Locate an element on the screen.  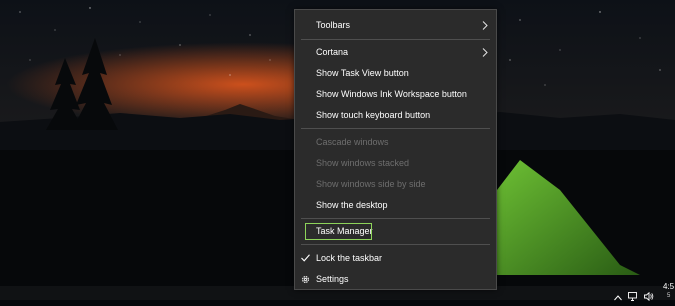
highlight-box is located at coordinates (338, 231).